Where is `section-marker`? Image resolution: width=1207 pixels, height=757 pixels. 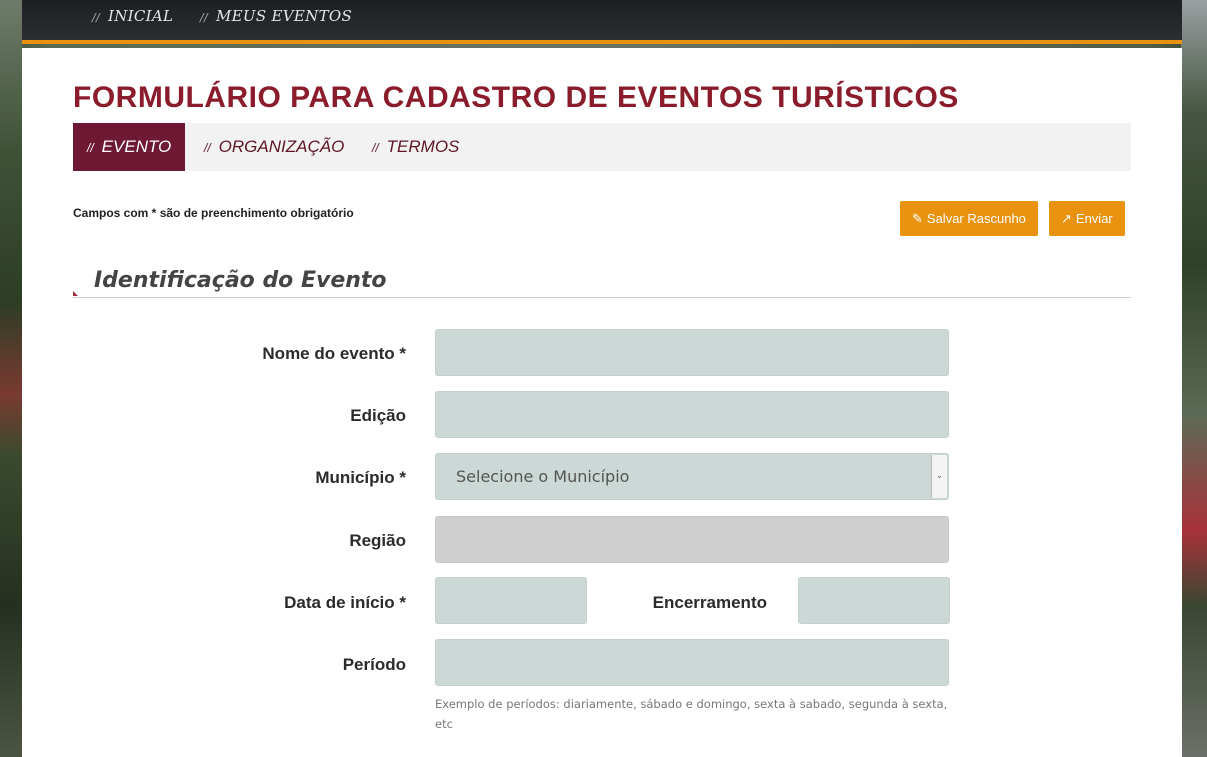 section-marker is located at coordinates (75, 293).